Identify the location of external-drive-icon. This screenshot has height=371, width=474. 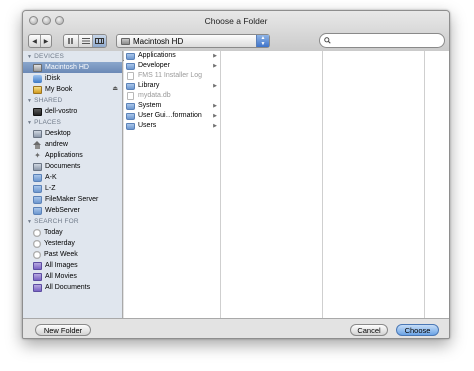
(37, 89).